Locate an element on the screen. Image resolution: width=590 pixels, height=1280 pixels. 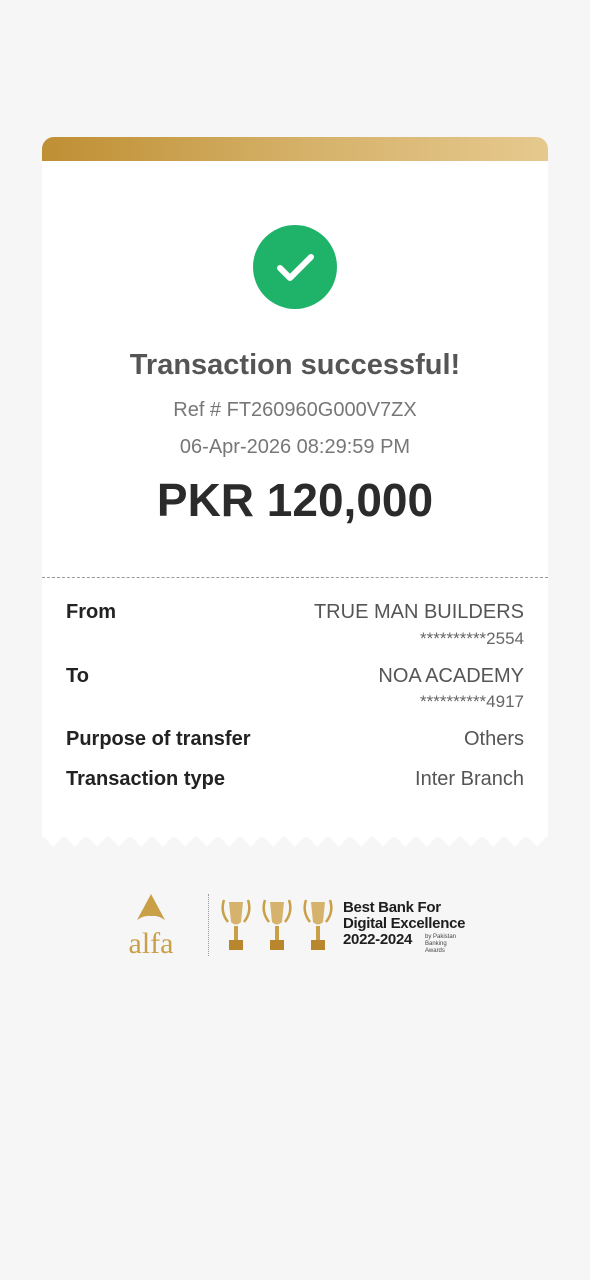
from-account: **********2554 is located at coordinates (472, 638).